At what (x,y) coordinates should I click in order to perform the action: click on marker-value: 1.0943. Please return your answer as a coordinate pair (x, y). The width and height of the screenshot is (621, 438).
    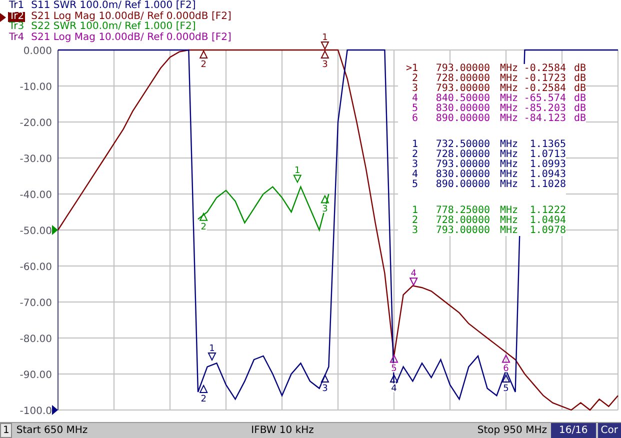
    Looking at the image, I should click on (542, 175).